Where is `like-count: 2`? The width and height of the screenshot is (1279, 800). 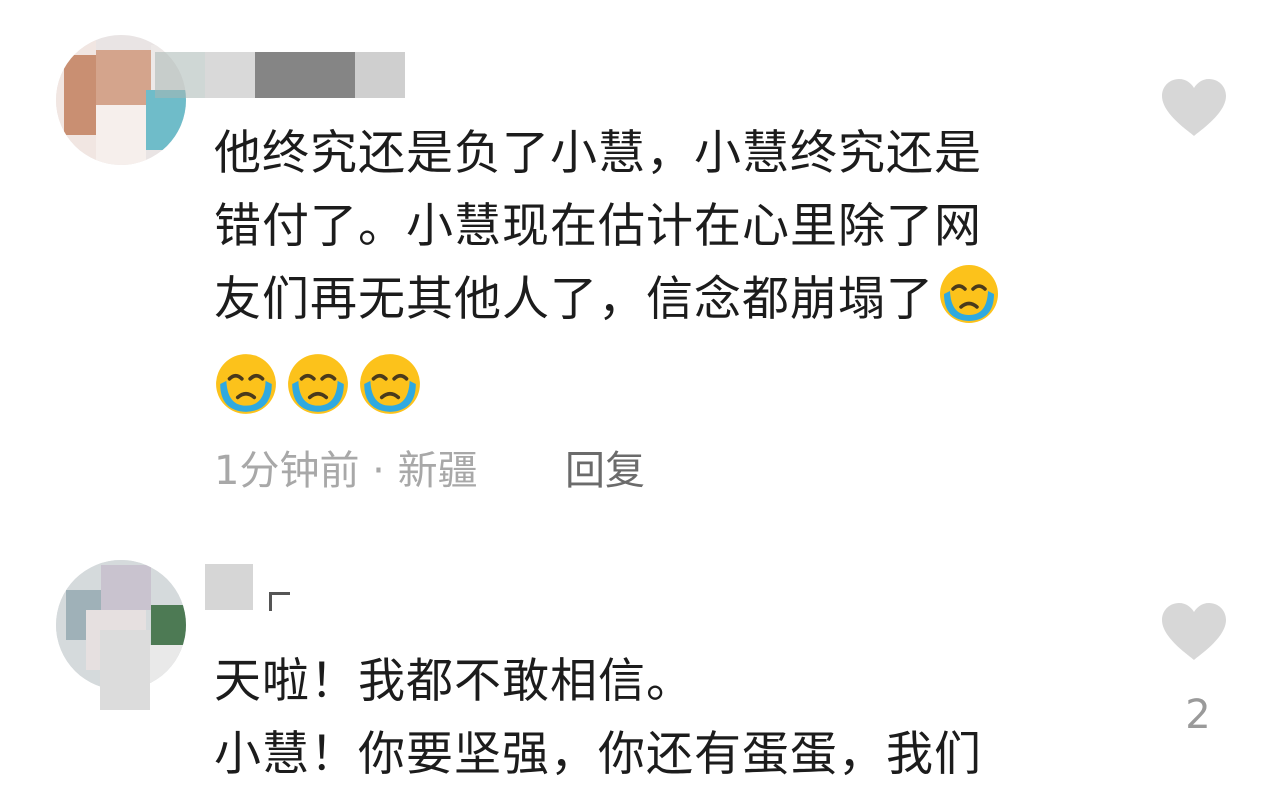
like-count: 2 is located at coordinates (1198, 715).